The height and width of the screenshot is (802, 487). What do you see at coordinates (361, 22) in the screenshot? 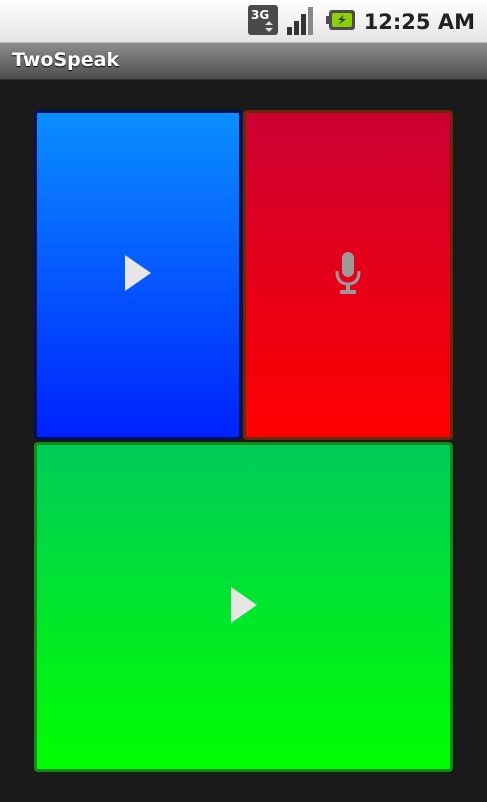
I see `status-icons: 3G 12:25 AM` at bounding box center [361, 22].